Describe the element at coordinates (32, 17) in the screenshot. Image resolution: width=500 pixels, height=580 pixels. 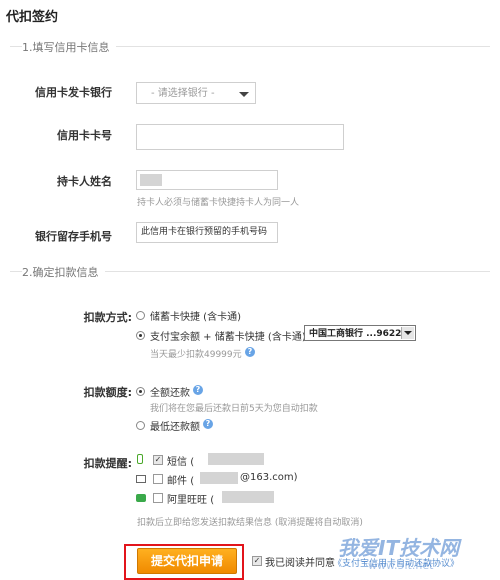
I see `page-title: 代扣签约` at that location.